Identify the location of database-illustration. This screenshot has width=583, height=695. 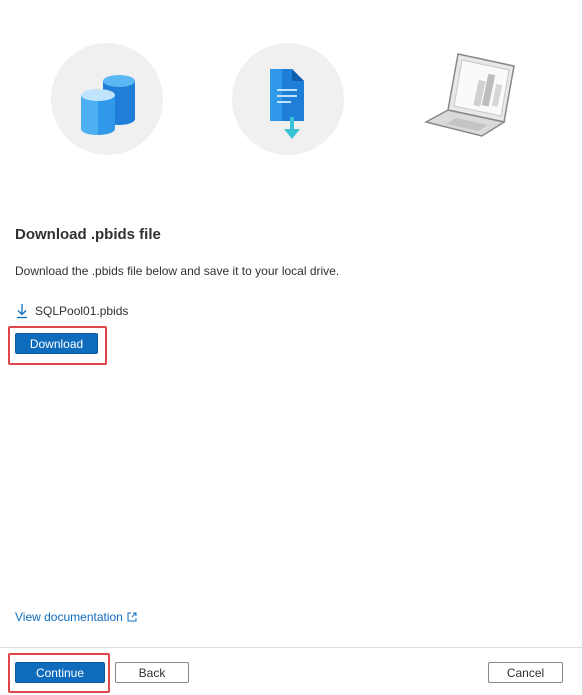
(107, 99).